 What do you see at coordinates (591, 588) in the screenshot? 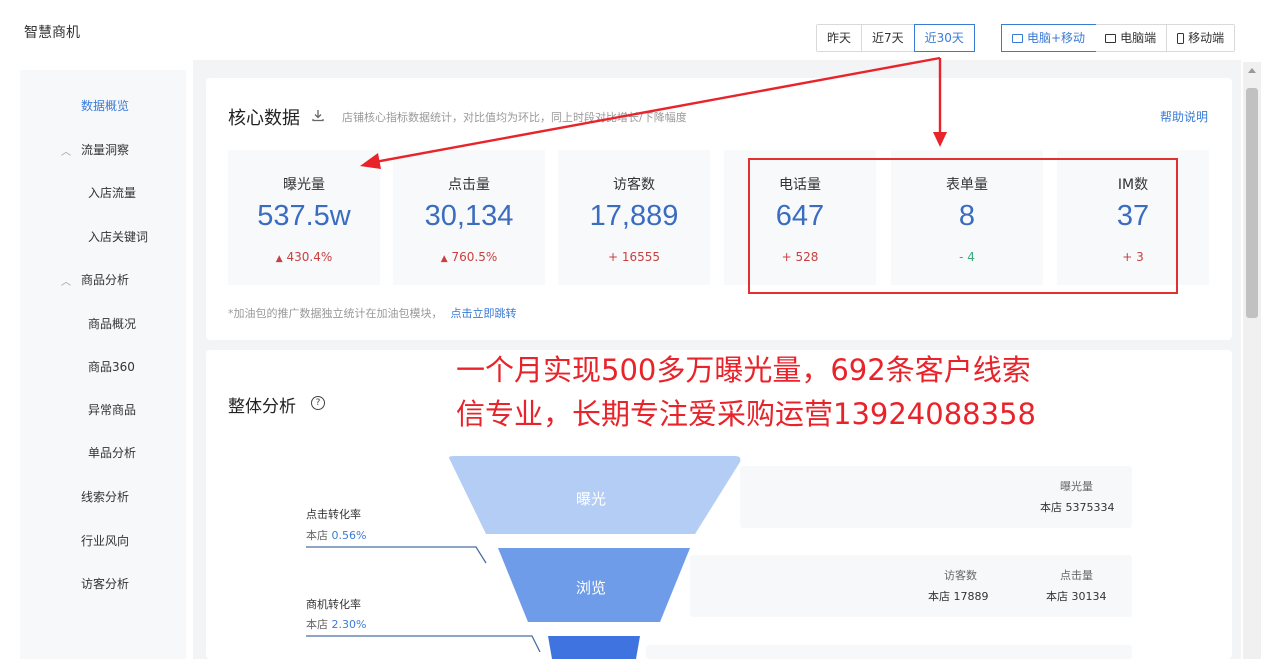
I see `funnel-label-browse: 浏览` at bounding box center [591, 588].